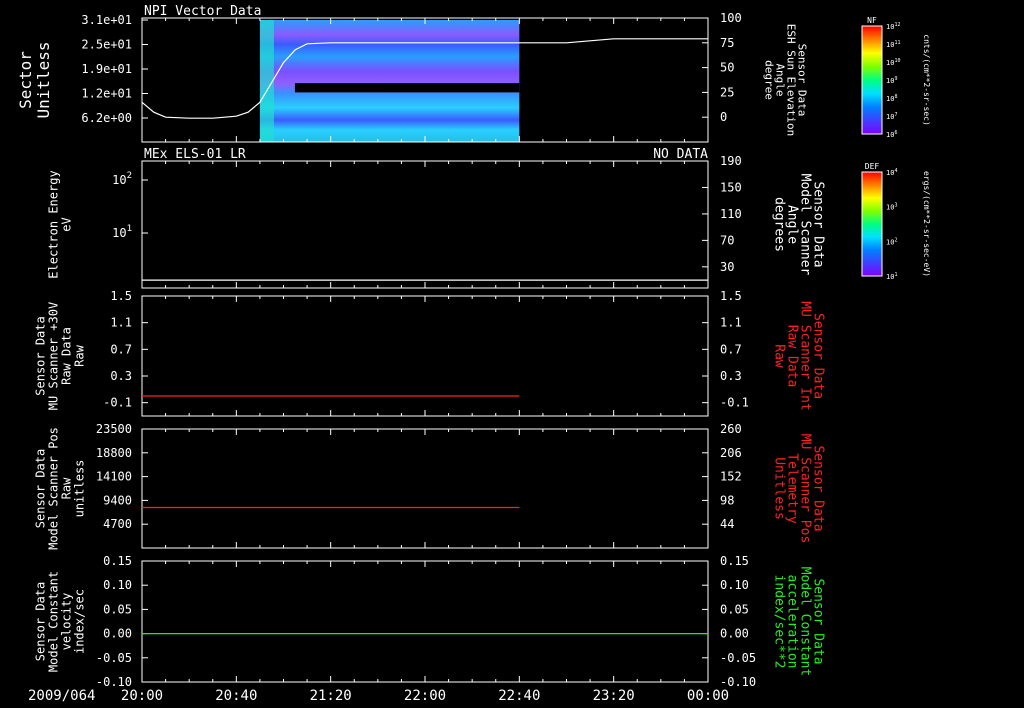 The width and height of the screenshot is (1024, 708). I want to click on y2-tick-label: -0.05, so click(738, 658).